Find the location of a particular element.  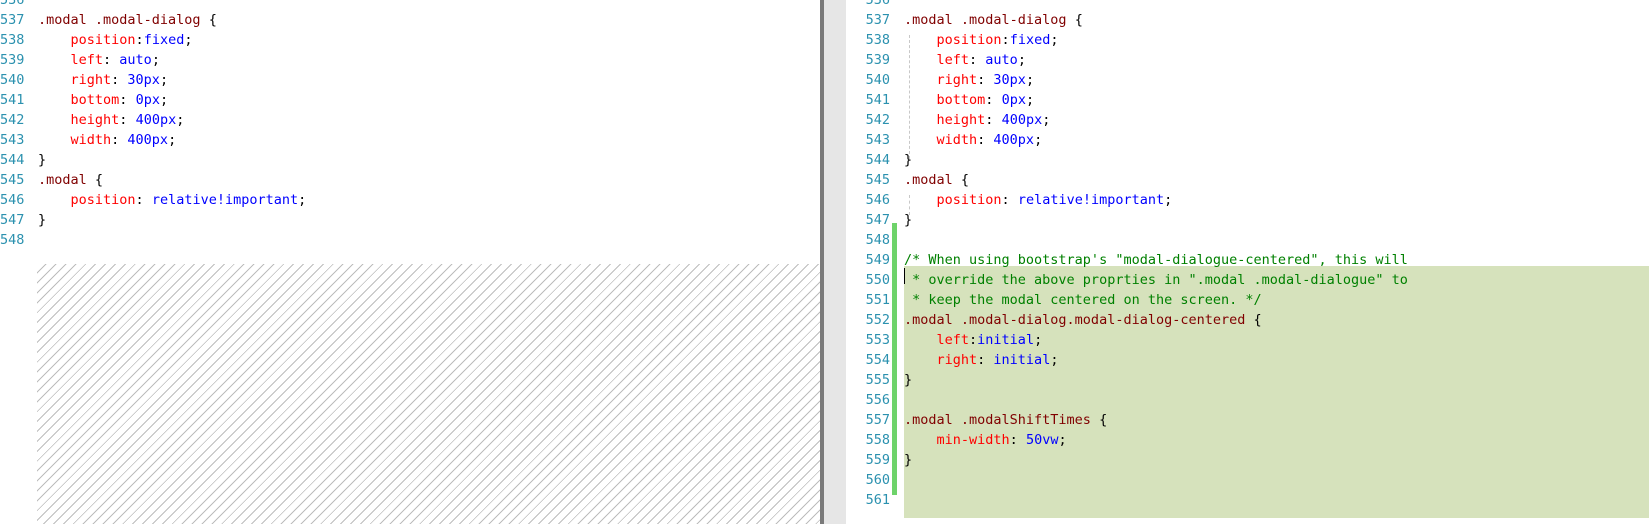

code-text: .modal { is located at coordinates (937, 180).